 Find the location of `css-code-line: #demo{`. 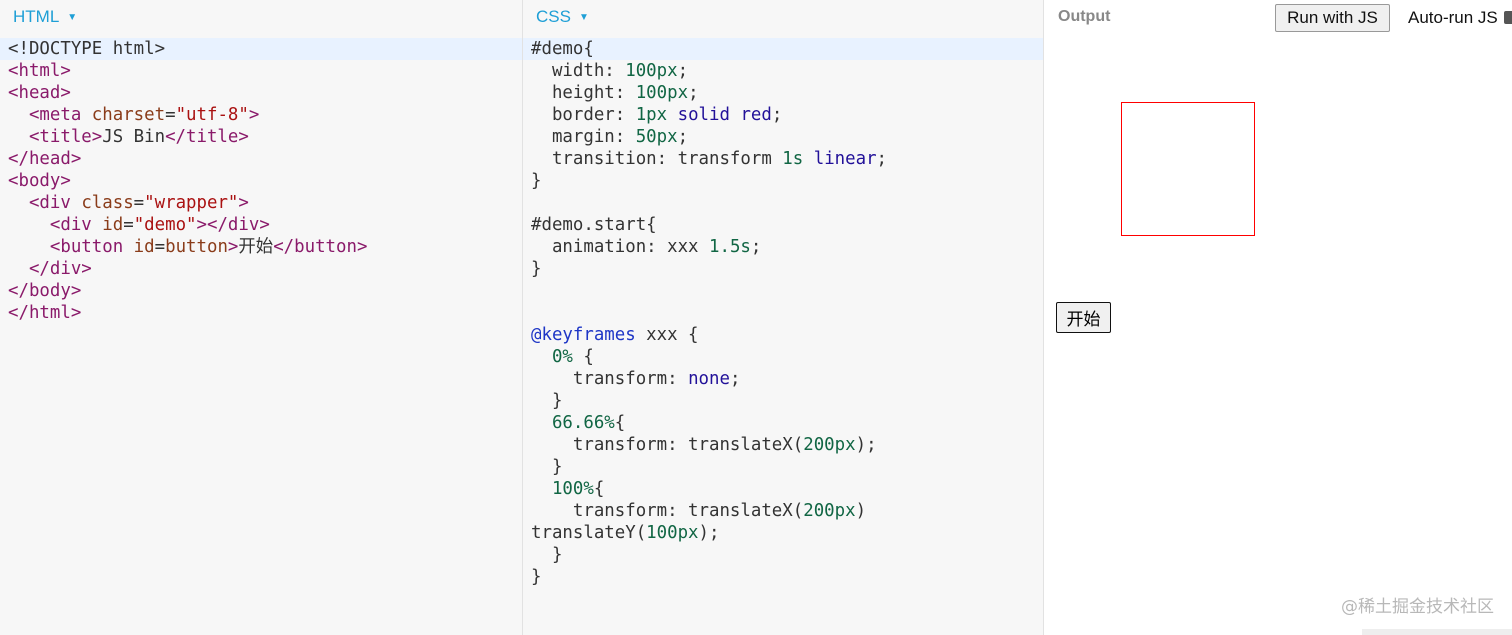

css-code-line: #demo{ is located at coordinates (783, 49).